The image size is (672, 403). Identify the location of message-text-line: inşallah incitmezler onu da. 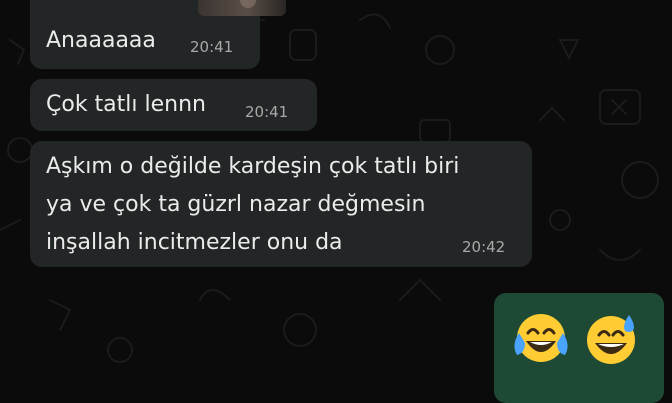
(194, 242).